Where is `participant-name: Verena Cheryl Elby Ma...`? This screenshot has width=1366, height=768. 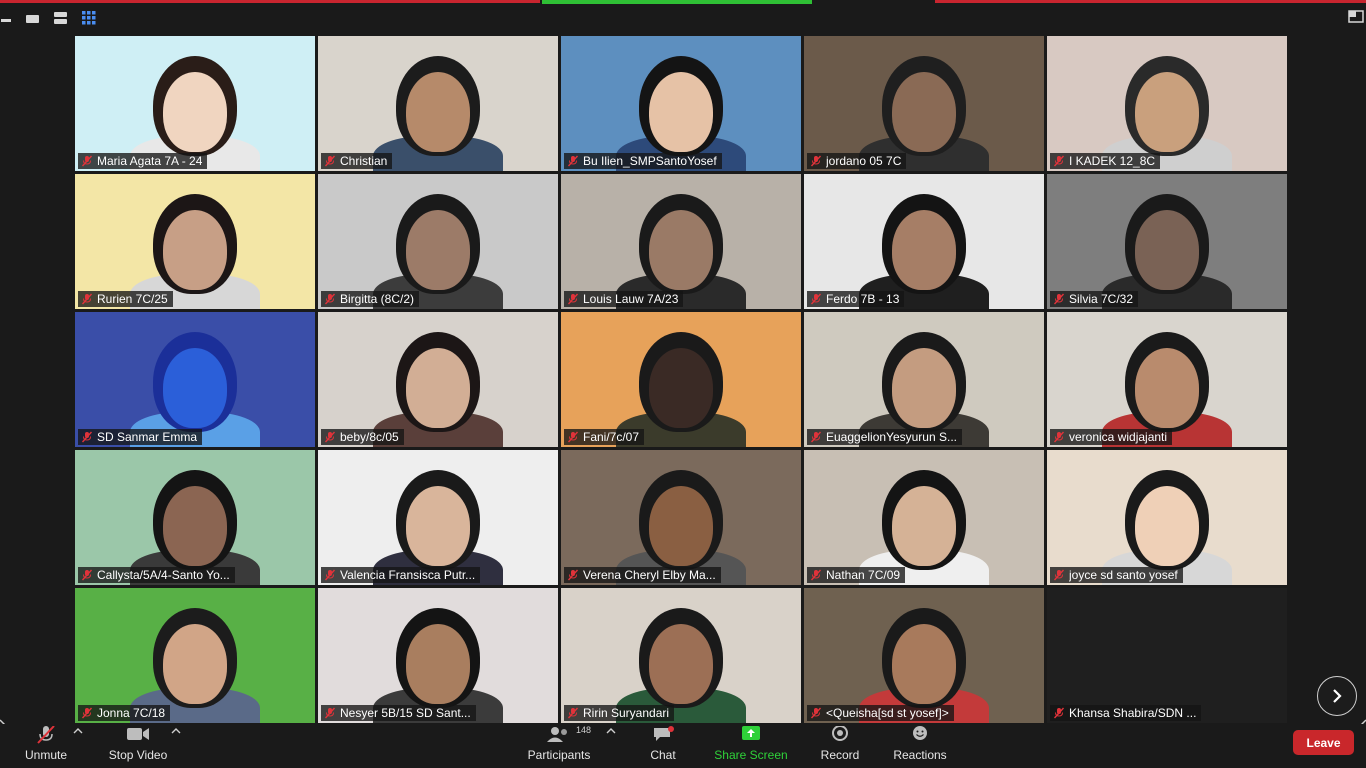
participant-name: Verena Cheryl Elby Ma... is located at coordinates (649, 575).